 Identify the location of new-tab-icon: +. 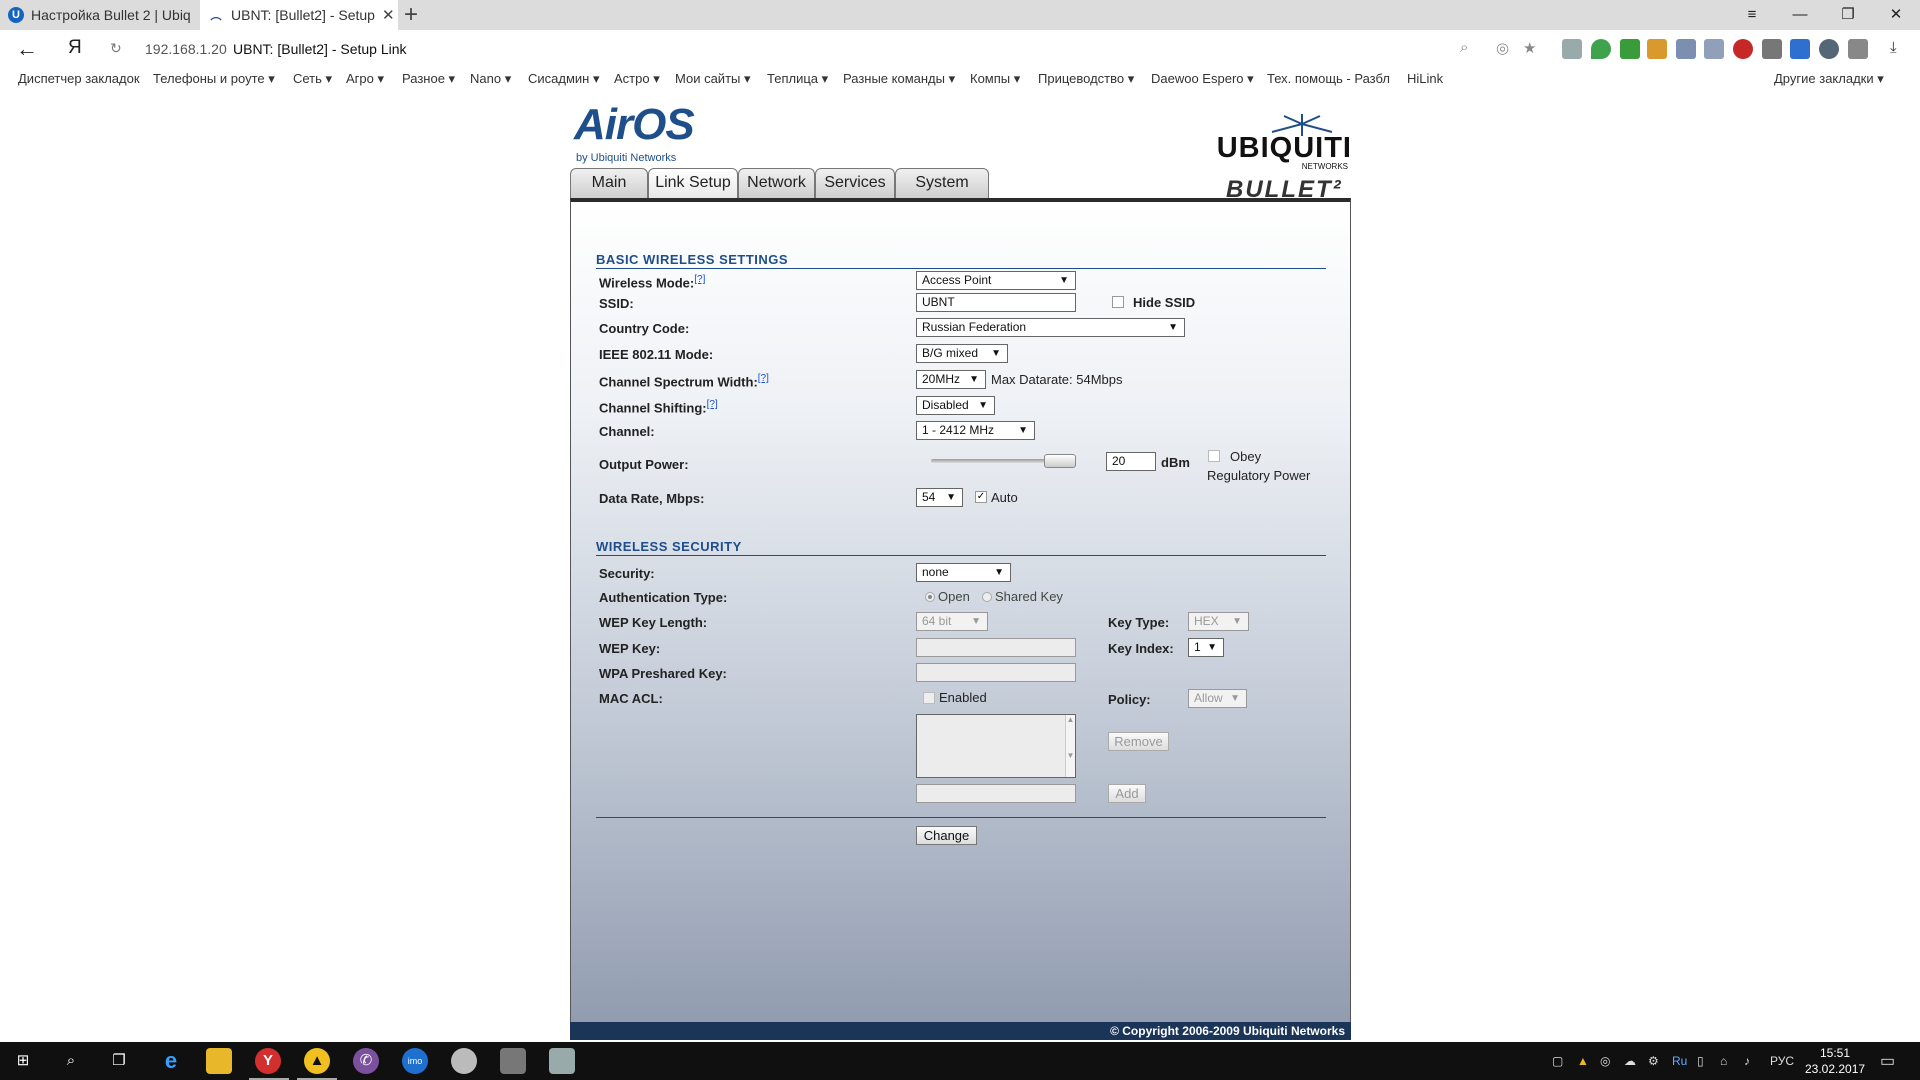
(411, 15).